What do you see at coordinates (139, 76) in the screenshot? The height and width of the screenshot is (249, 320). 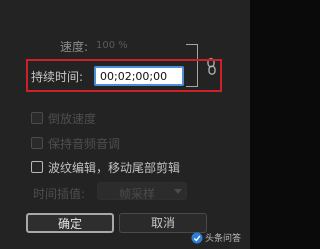 I see `duration-field: 00;02;00;00` at bounding box center [139, 76].